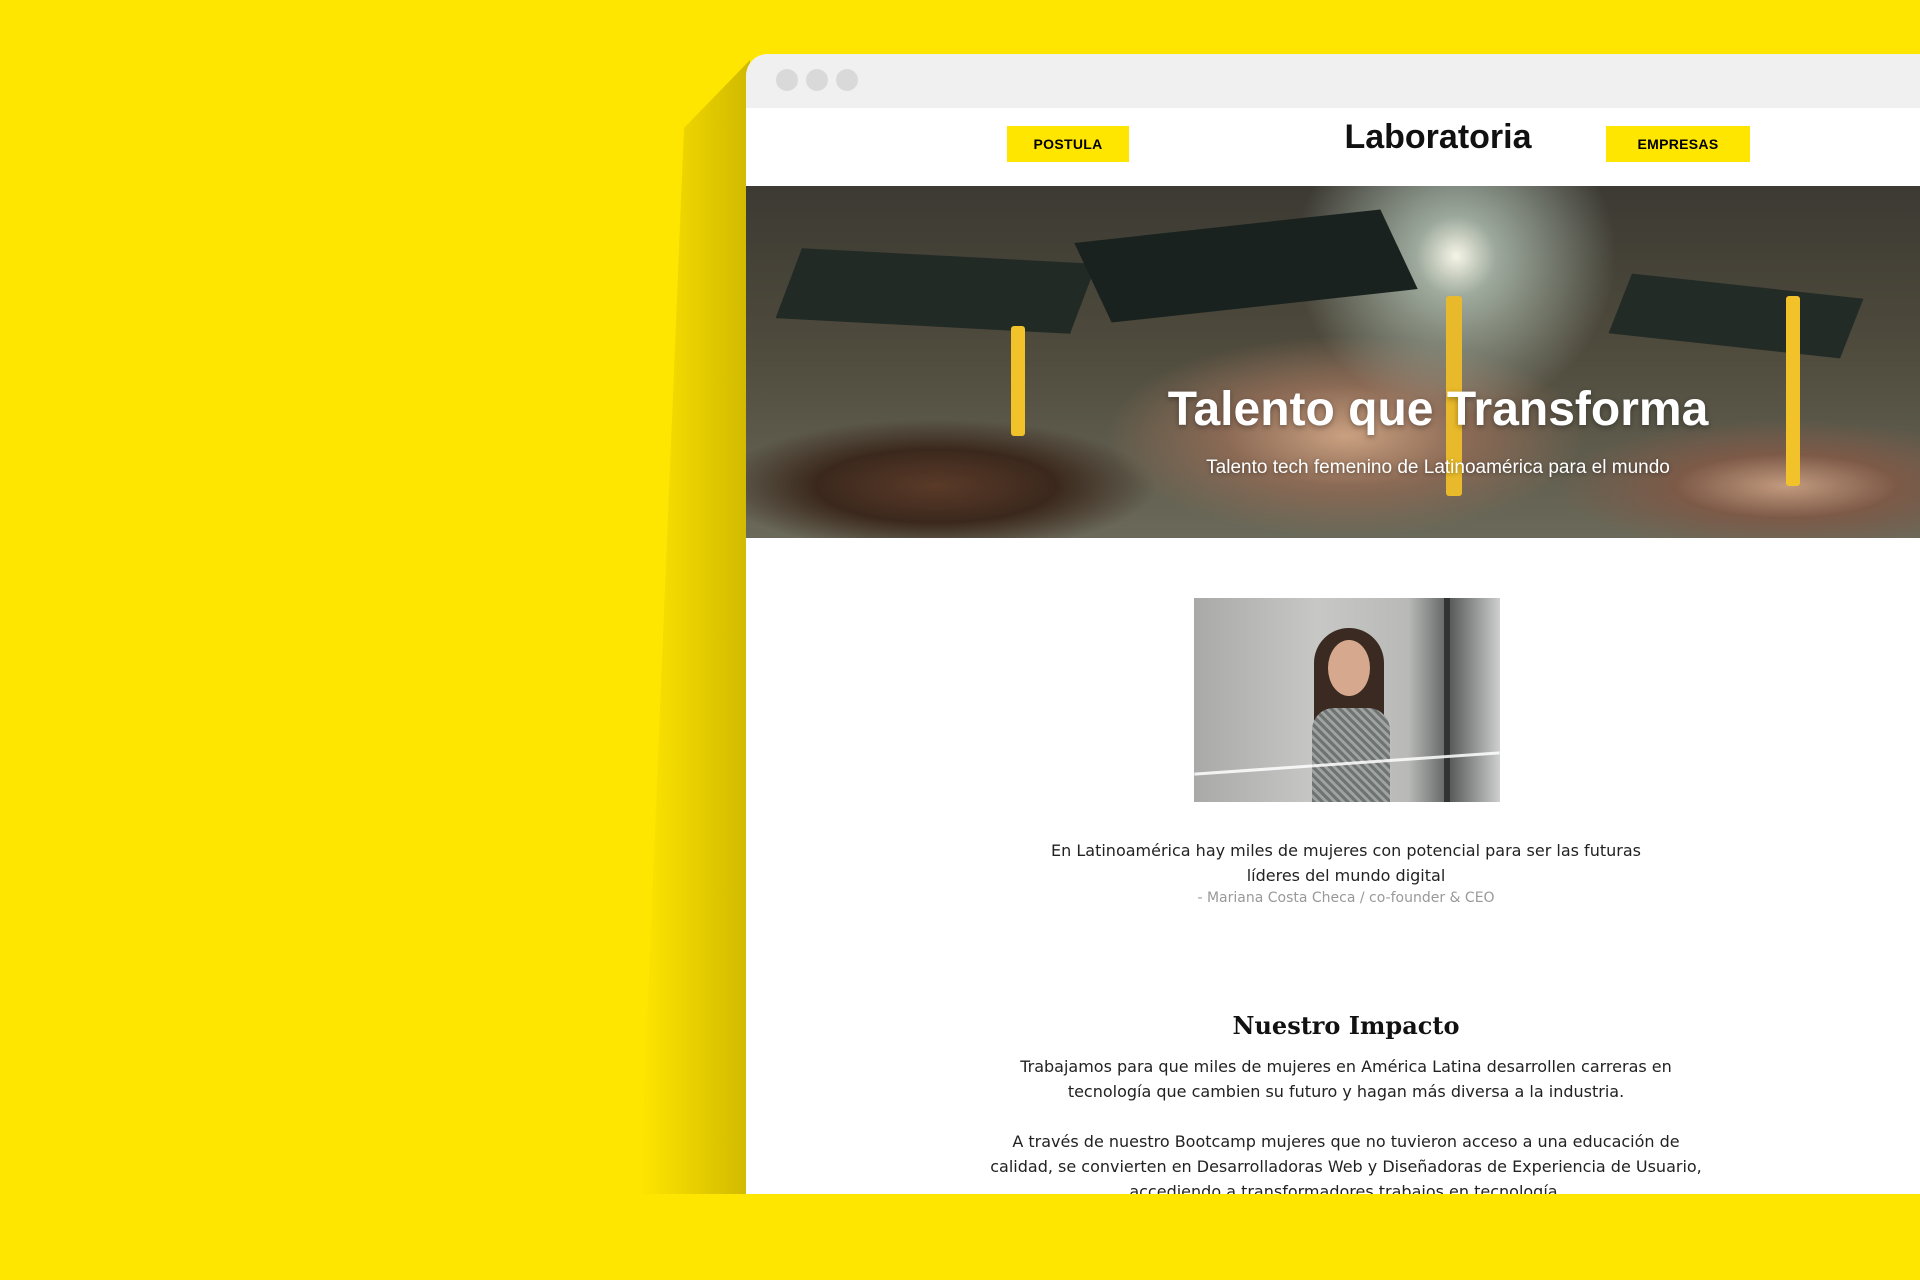 Image resolution: width=1920 pixels, height=1280 pixels. What do you see at coordinates (847, 80) in the screenshot?
I see `window-maximize-dot` at bounding box center [847, 80].